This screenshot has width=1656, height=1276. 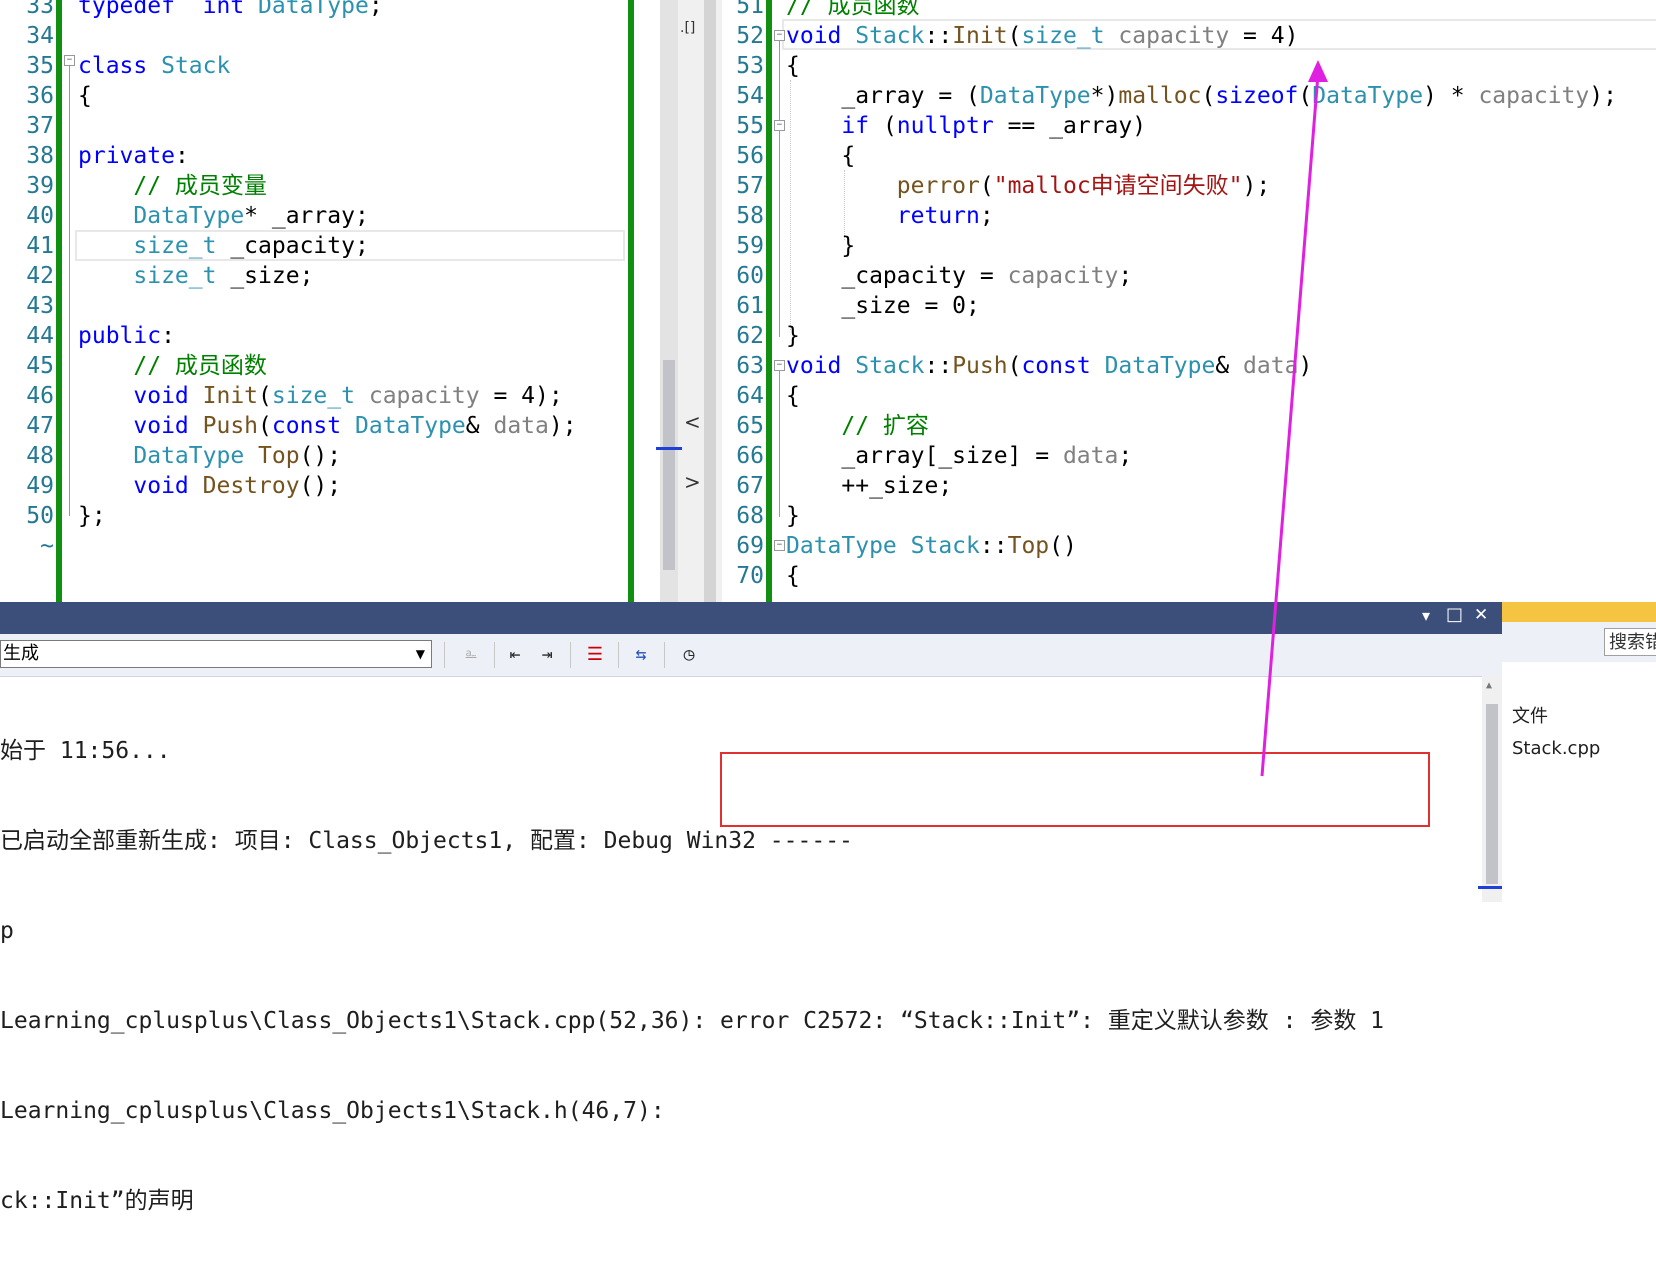 I want to click on fold-toggle-init: −, so click(x=779, y=35).